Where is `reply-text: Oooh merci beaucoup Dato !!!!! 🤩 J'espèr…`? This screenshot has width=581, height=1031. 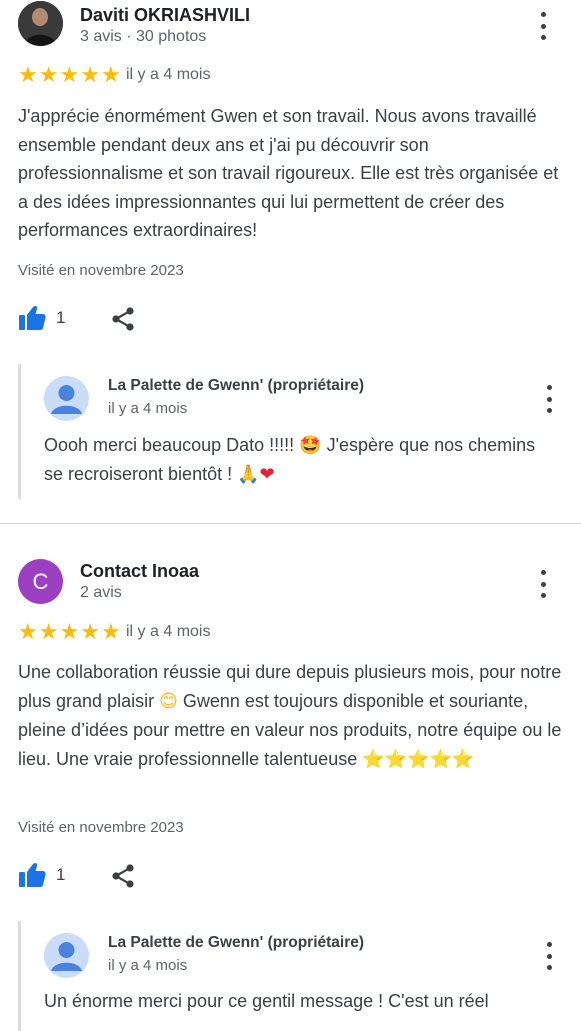
reply-text: Oooh merci beaucoup Dato !!!!! 🤩 J'espèr… is located at coordinates (299, 460).